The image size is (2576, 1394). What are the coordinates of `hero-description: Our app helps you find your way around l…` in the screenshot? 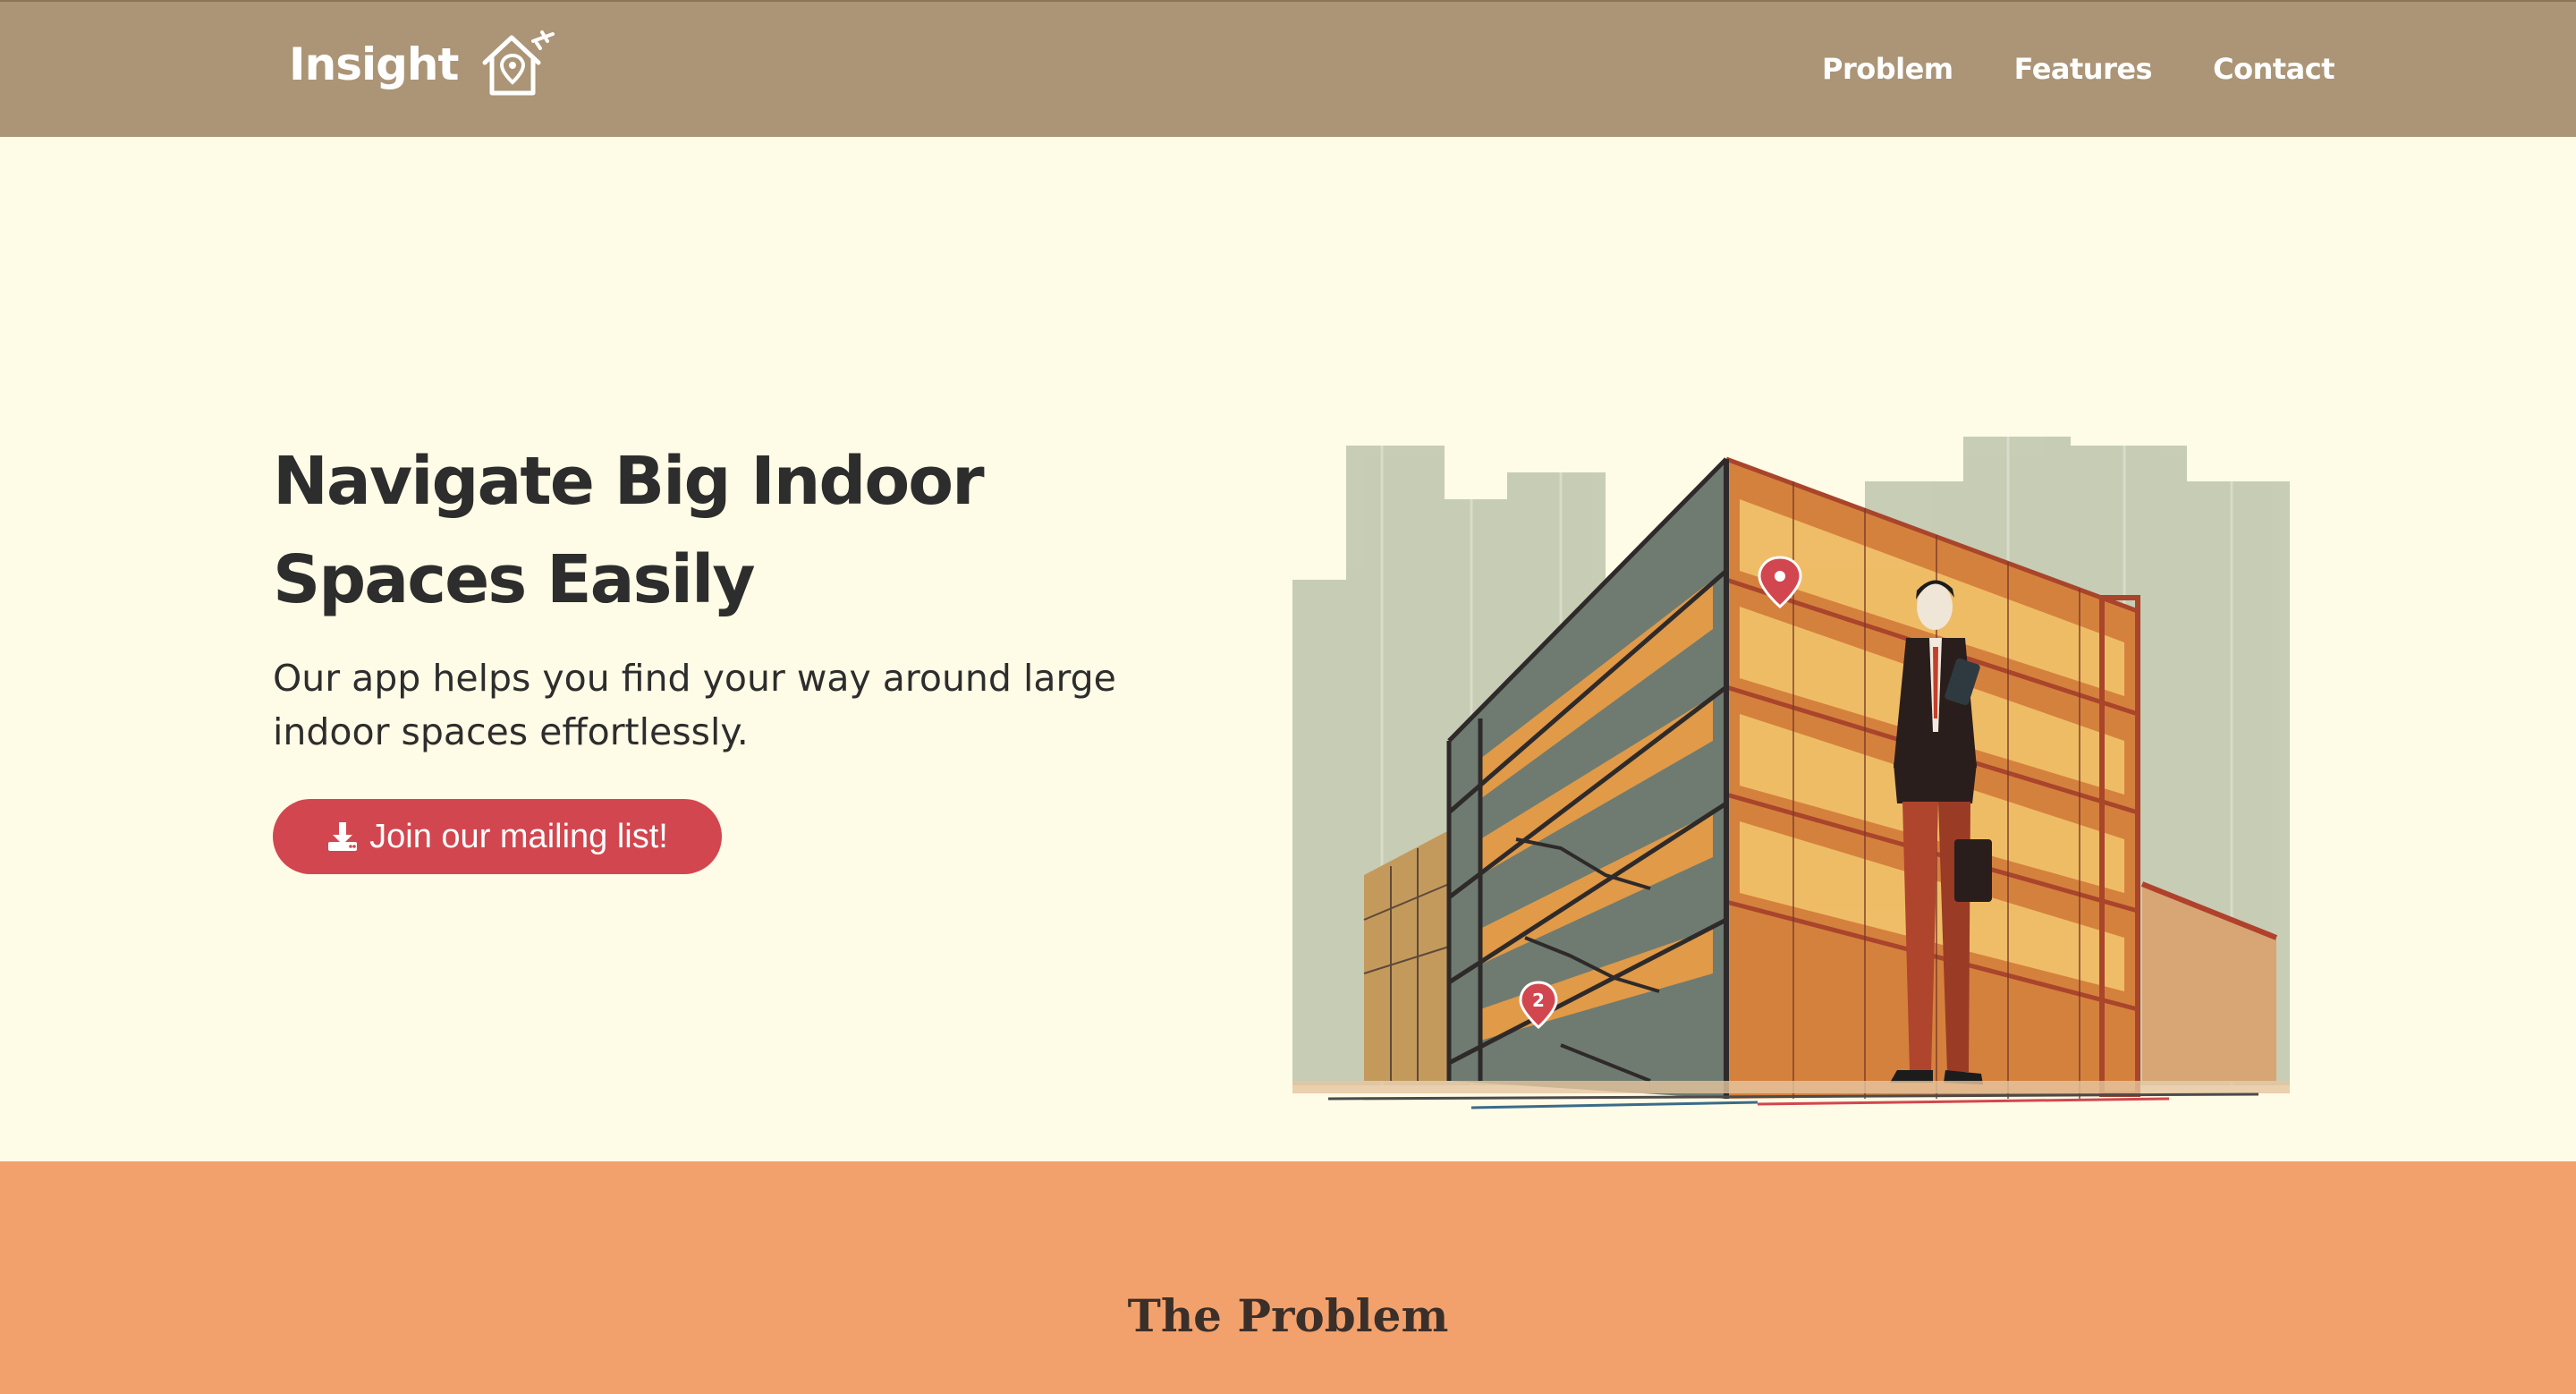 It's located at (694, 705).